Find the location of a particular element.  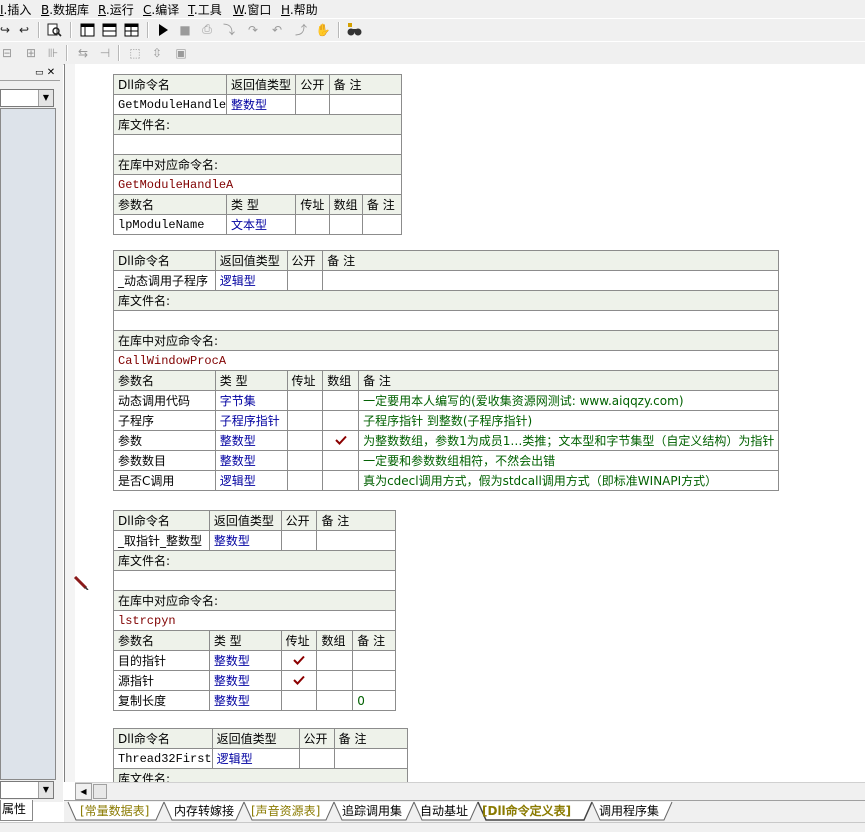

param-name-cell: 目的指针 is located at coordinates (161, 660).